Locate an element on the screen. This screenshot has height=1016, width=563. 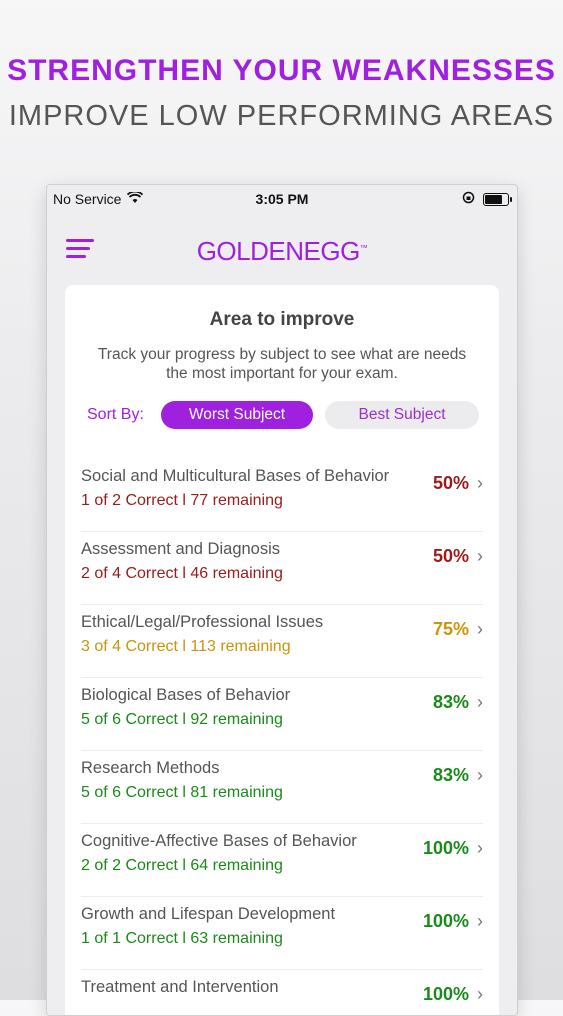
subject-name: Research Methods is located at coordinates (150, 768).